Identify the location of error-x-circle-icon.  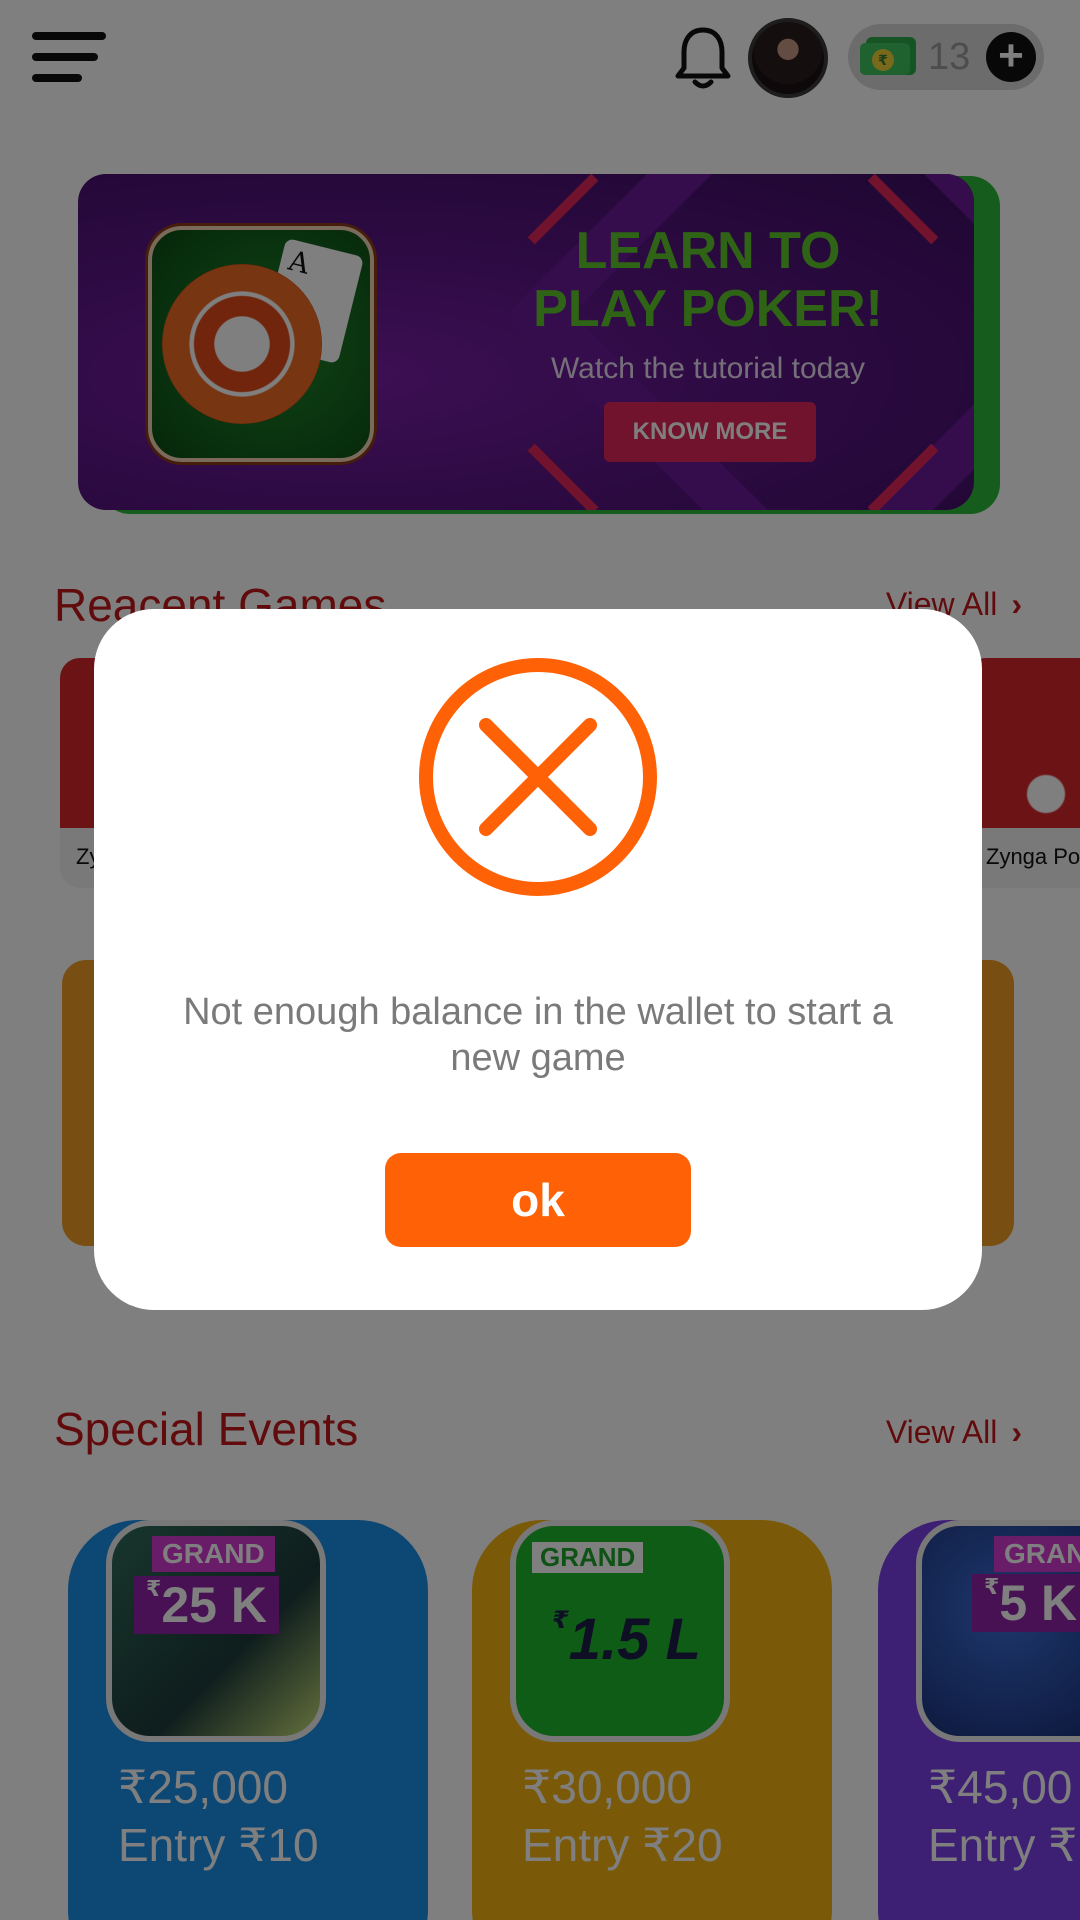
(538, 777).